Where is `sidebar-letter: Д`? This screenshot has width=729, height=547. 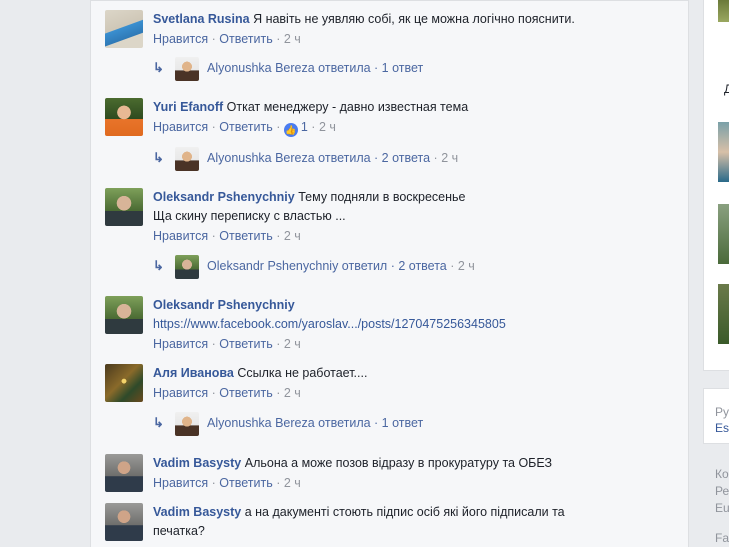 sidebar-letter: Д is located at coordinates (726, 89).